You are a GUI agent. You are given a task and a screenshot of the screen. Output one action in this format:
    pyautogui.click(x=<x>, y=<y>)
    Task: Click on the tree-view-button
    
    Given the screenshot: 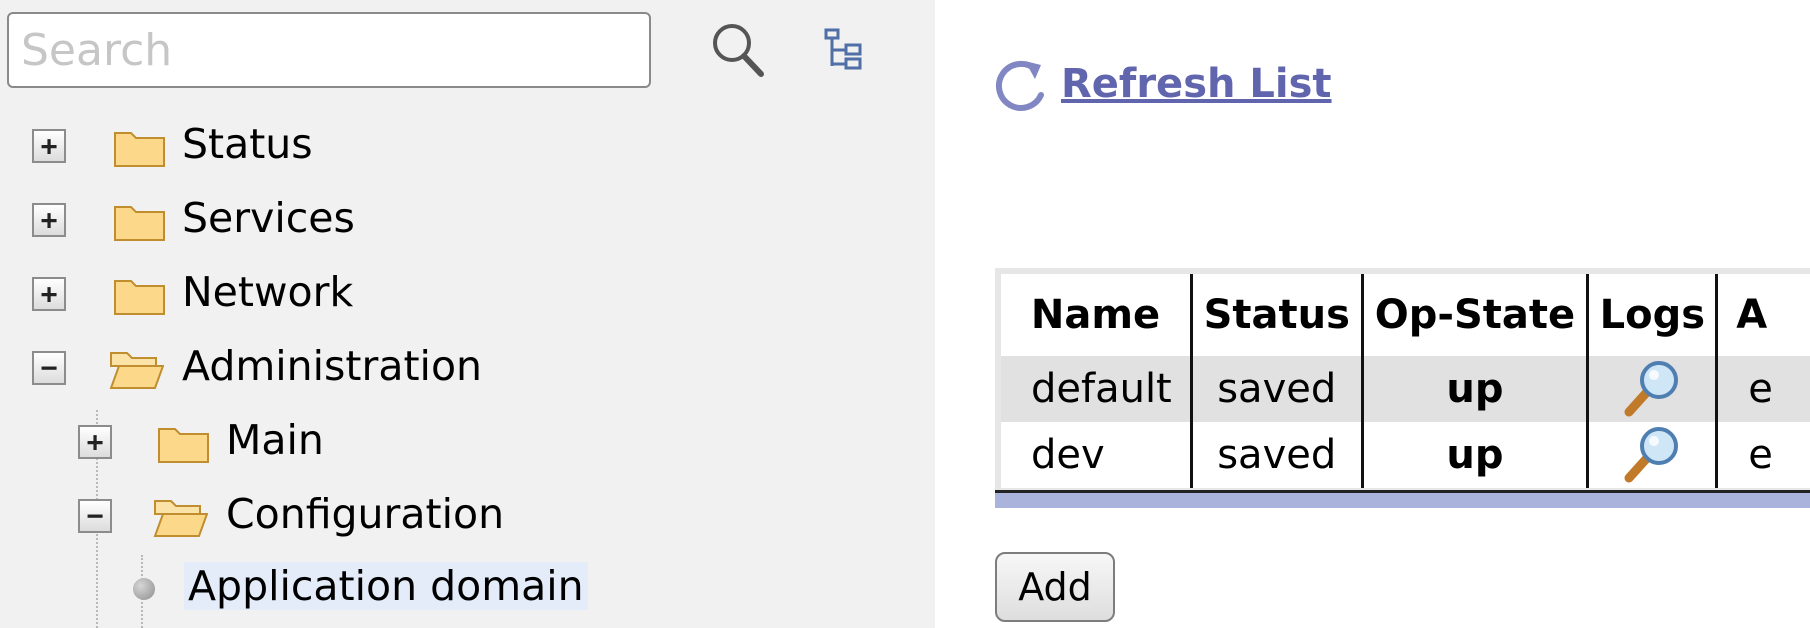 What is the action you would take?
    pyautogui.click(x=844, y=50)
    